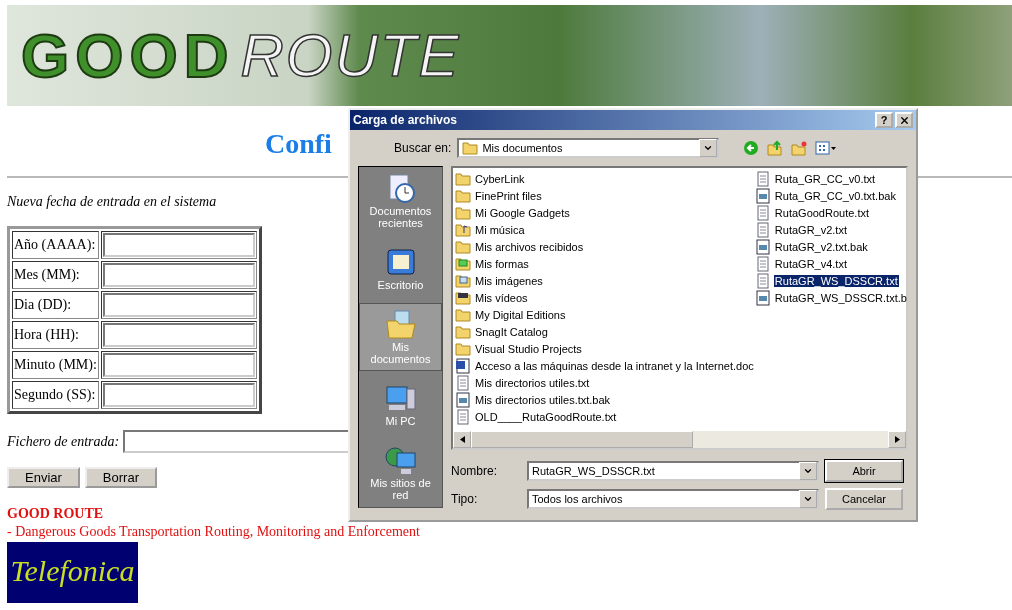  Describe the element at coordinates (509, 280) in the screenshot. I see `file-item: Mis imágenes` at that location.